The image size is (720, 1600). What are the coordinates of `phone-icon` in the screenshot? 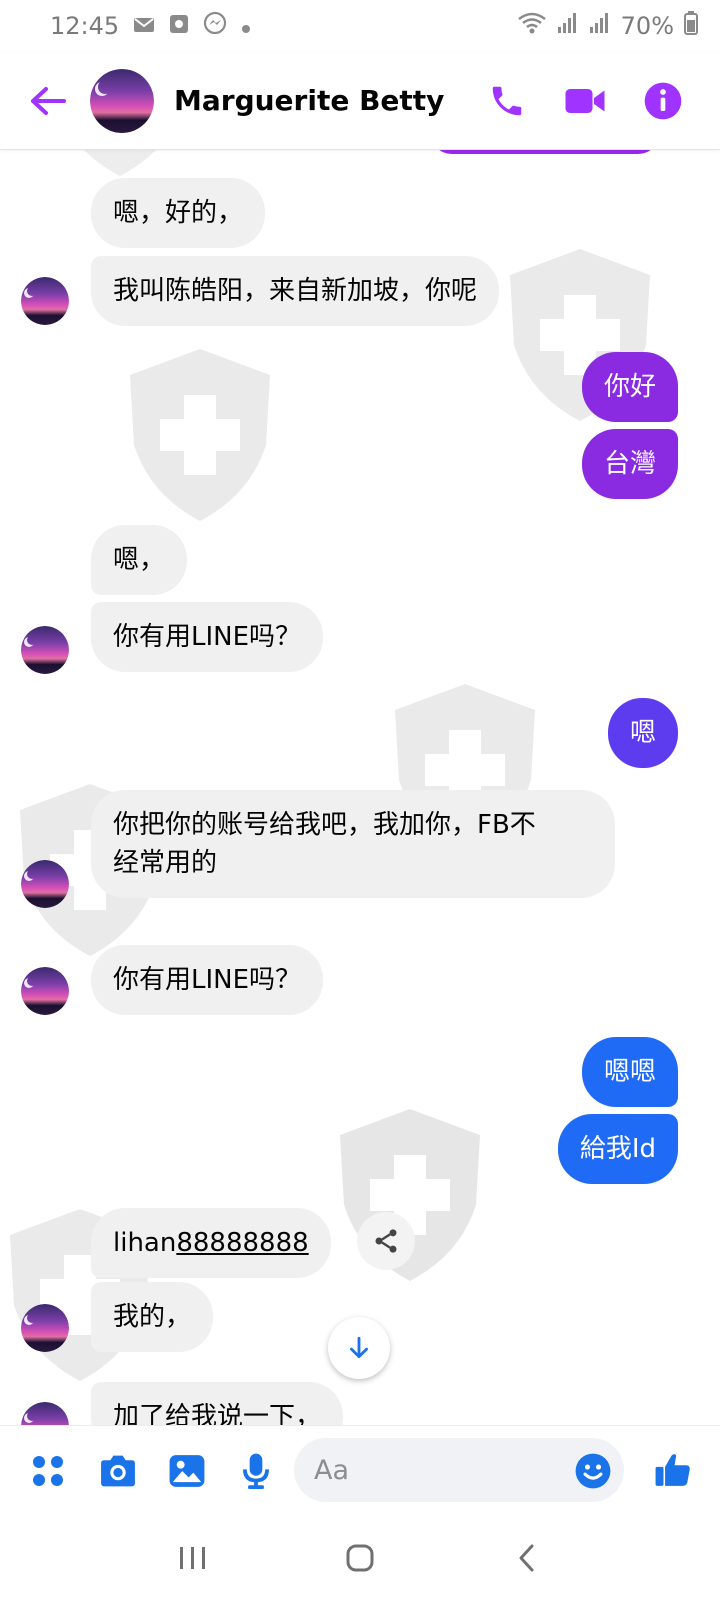 It's located at (507, 100).